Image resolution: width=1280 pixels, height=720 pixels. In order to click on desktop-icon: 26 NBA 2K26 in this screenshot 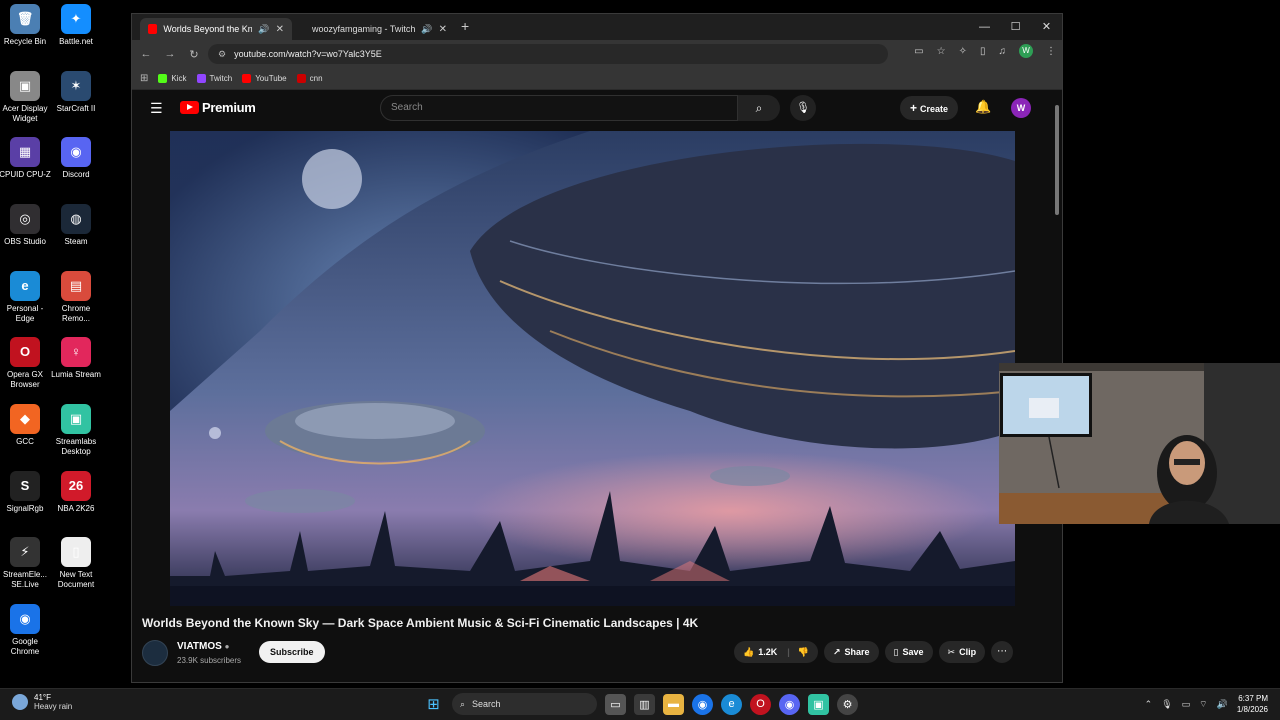, I will do `click(76, 492)`.